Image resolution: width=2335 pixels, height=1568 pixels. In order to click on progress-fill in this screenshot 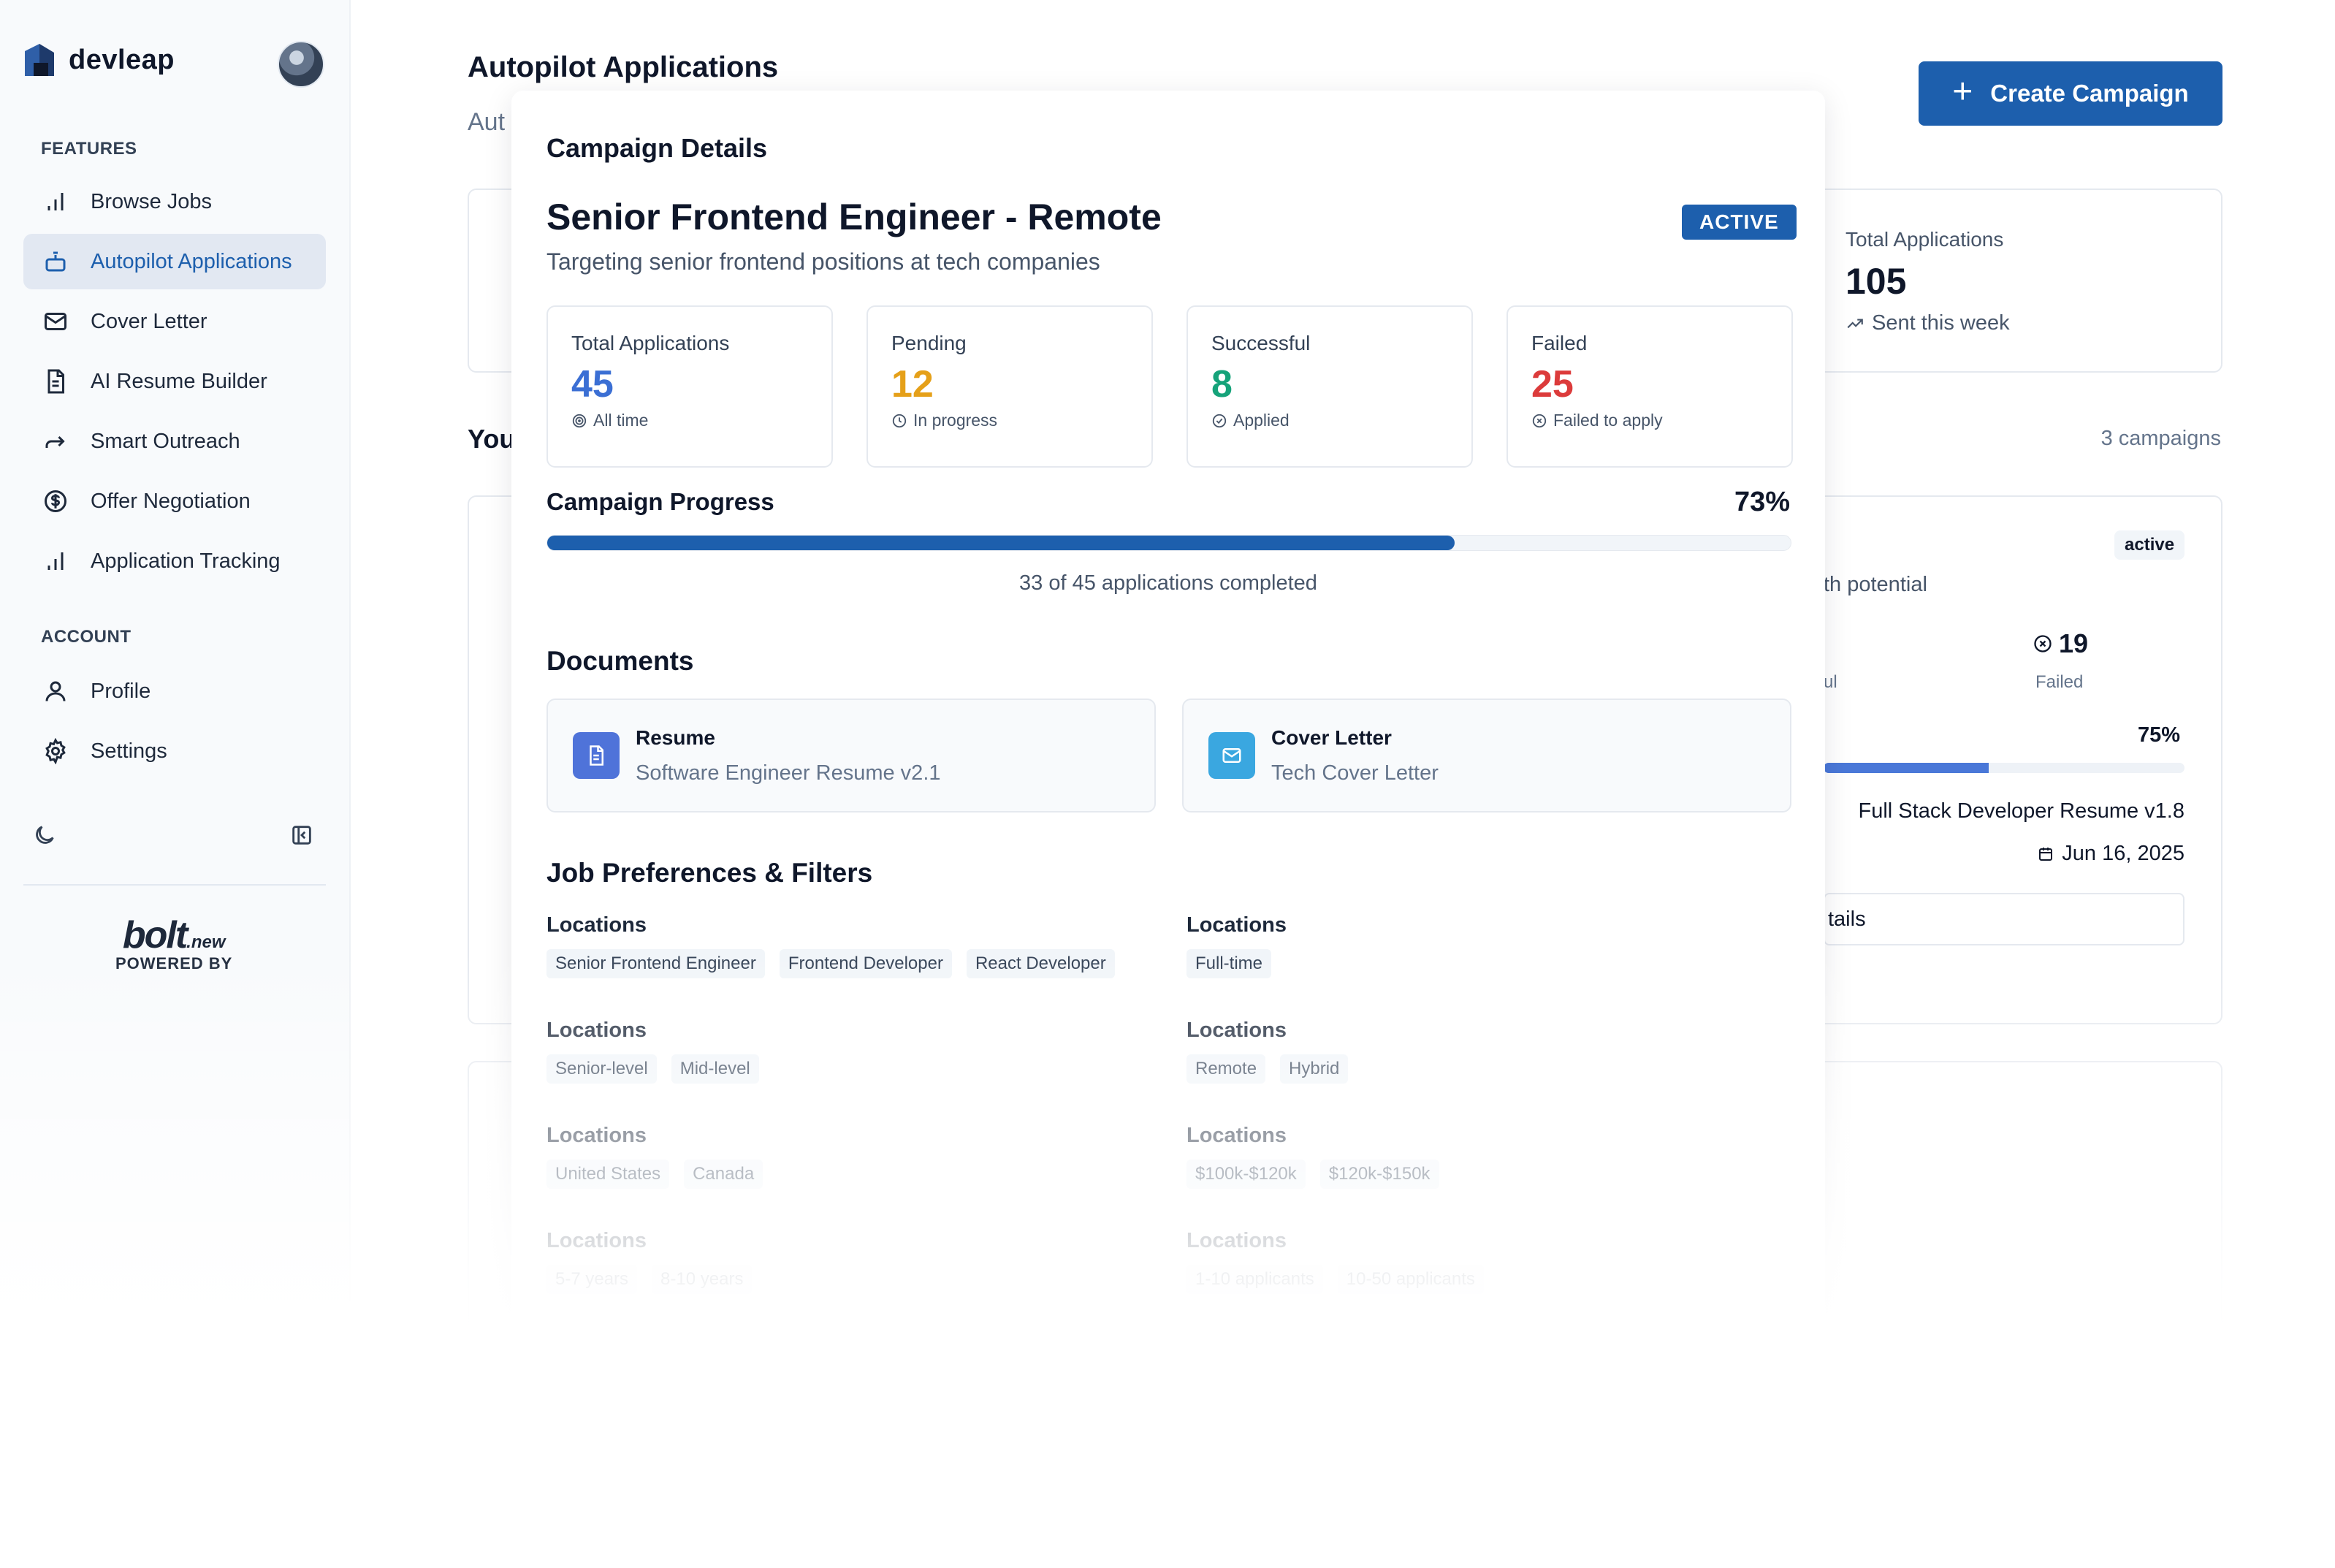, I will do `click(1001, 543)`.